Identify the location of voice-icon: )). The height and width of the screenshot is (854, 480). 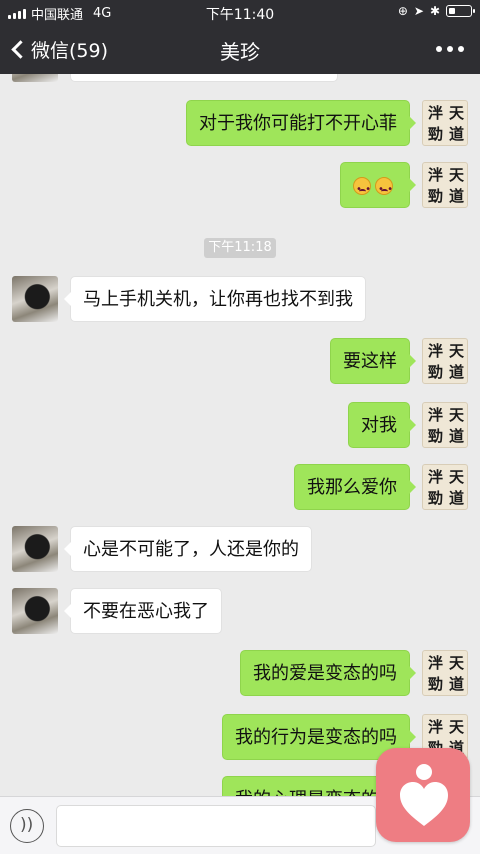
(27, 825).